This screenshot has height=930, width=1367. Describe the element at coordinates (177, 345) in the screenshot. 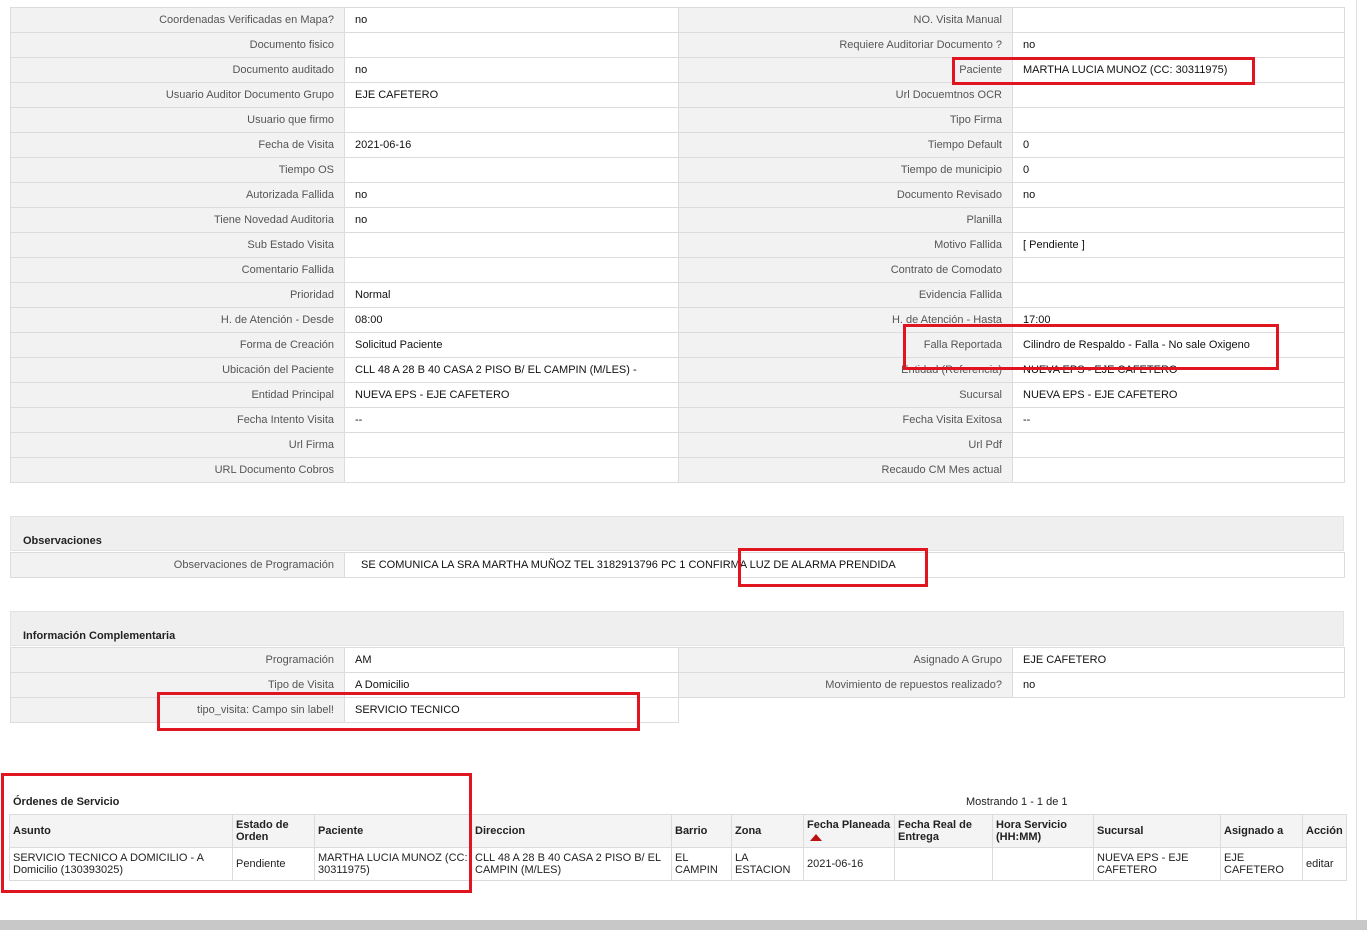

I see `field-label: Forma de Creación` at that location.